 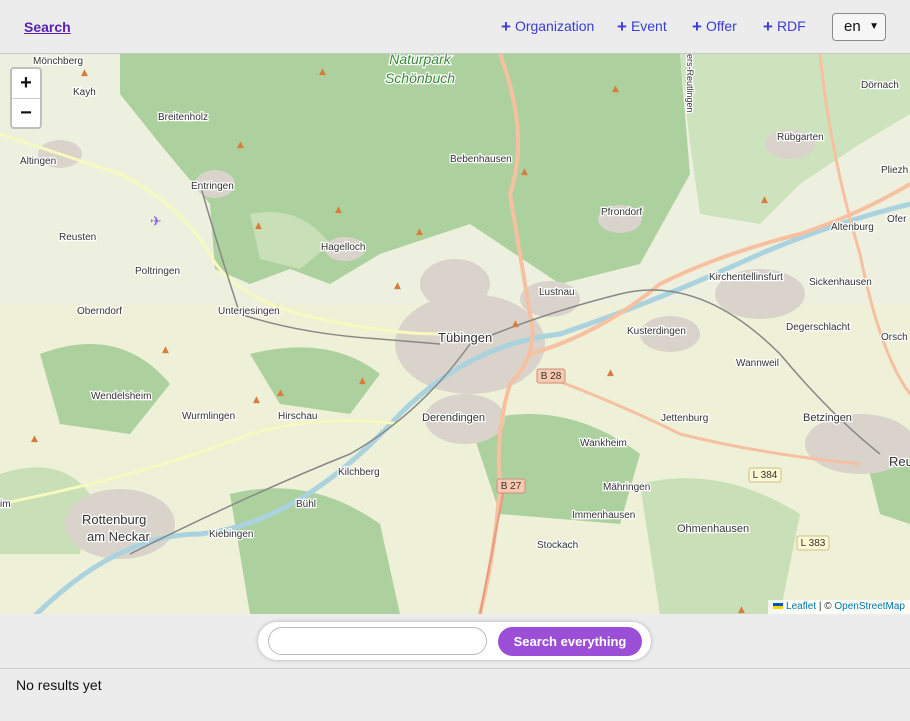 What do you see at coordinates (621, 212) in the screenshot?
I see `map-label: Pfrondorf` at bounding box center [621, 212].